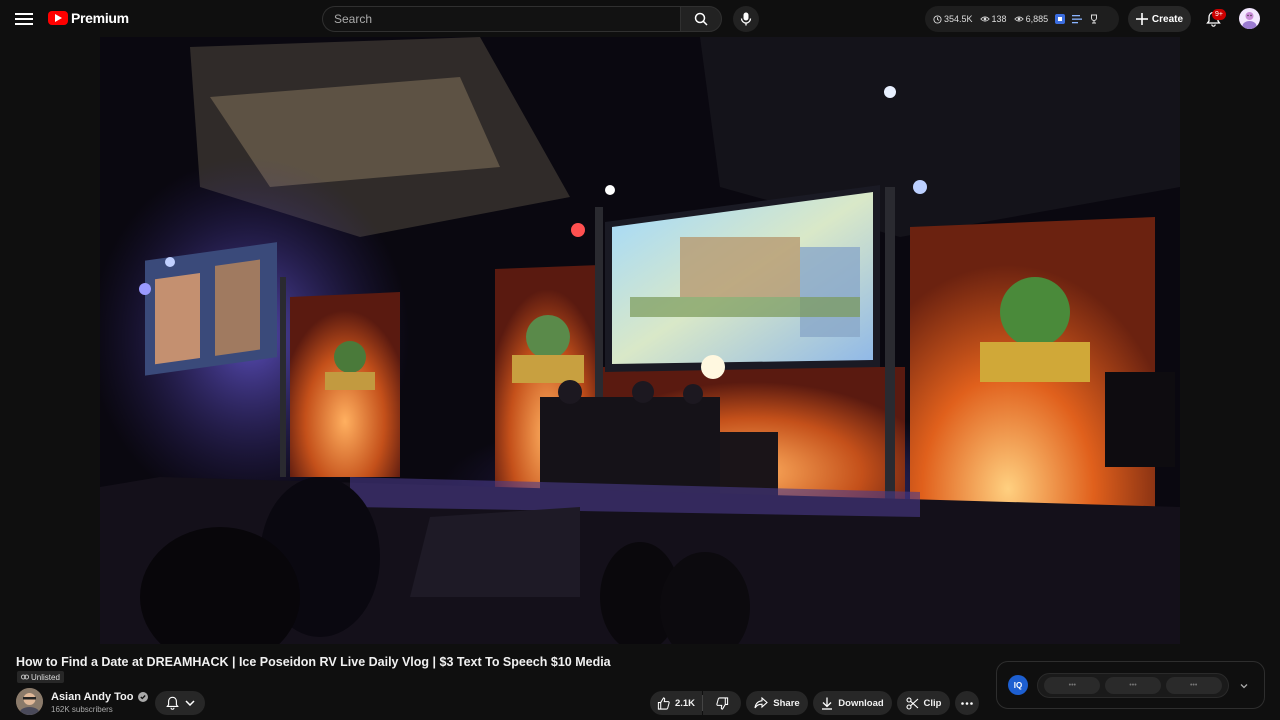 Image resolution: width=1280 pixels, height=720 pixels. Describe the element at coordinates (100, 18) in the screenshot. I see `logo-text: Premium` at that location.